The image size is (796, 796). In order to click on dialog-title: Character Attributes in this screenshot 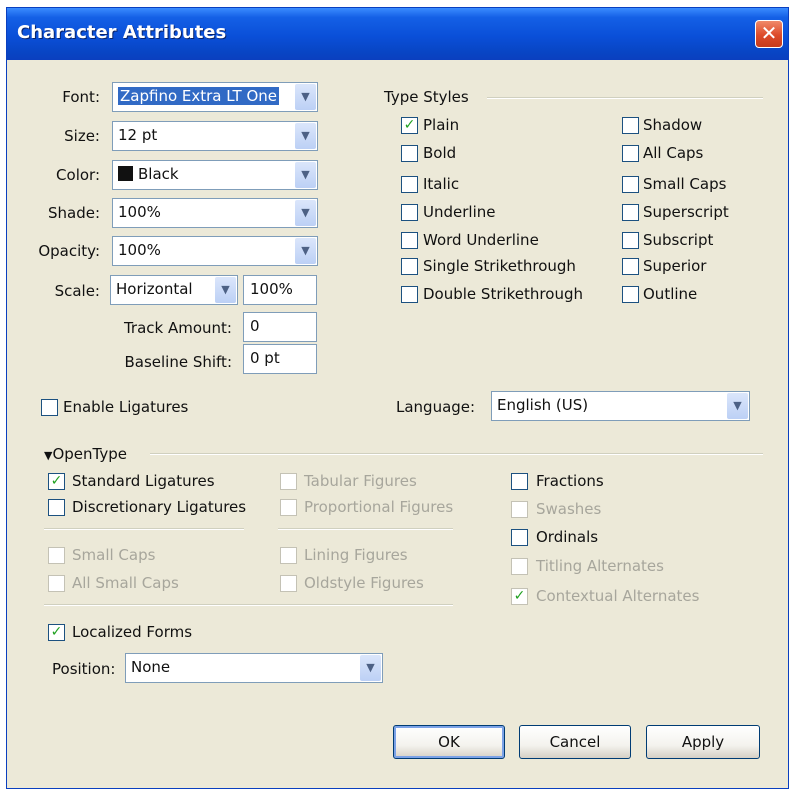, I will do `click(122, 32)`.